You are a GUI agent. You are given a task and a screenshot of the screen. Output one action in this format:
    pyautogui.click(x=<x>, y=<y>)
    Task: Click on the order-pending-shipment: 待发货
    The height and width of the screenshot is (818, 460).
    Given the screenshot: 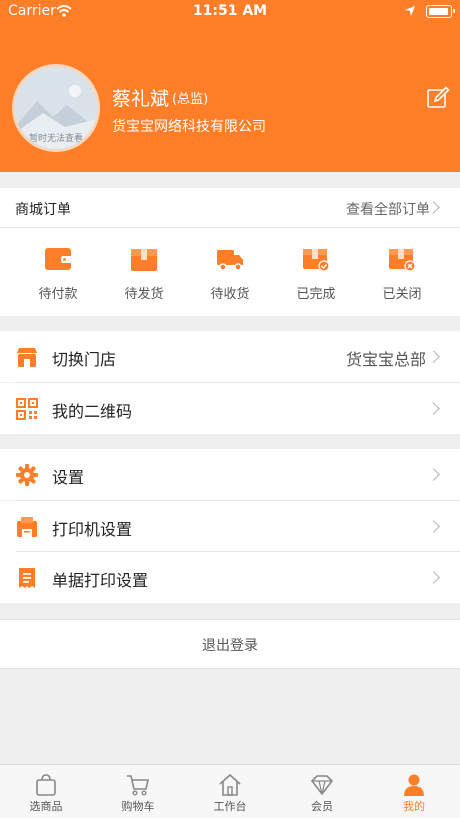 What is the action you would take?
    pyautogui.click(x=144, y=272)
    